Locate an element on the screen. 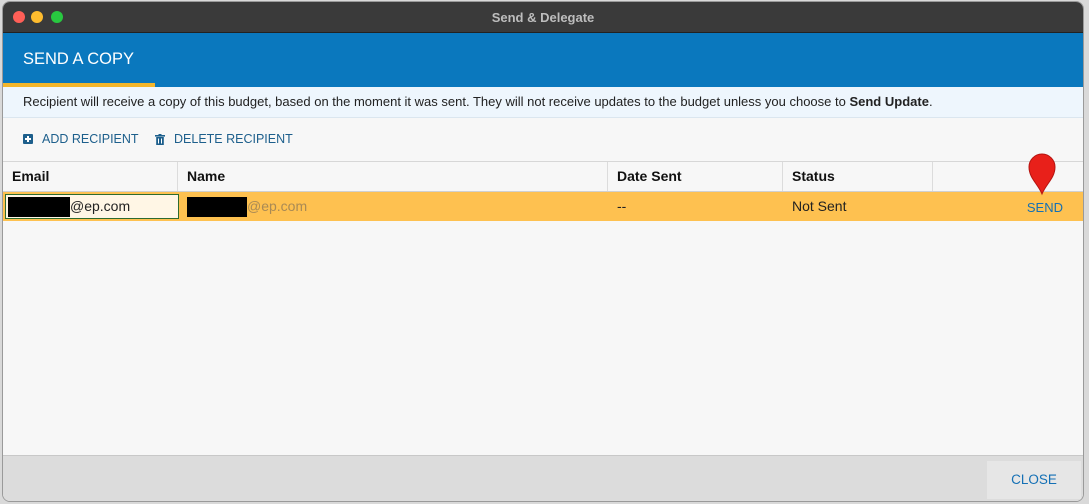  date-sent-cell: -- is located at coordinates (622, 206).